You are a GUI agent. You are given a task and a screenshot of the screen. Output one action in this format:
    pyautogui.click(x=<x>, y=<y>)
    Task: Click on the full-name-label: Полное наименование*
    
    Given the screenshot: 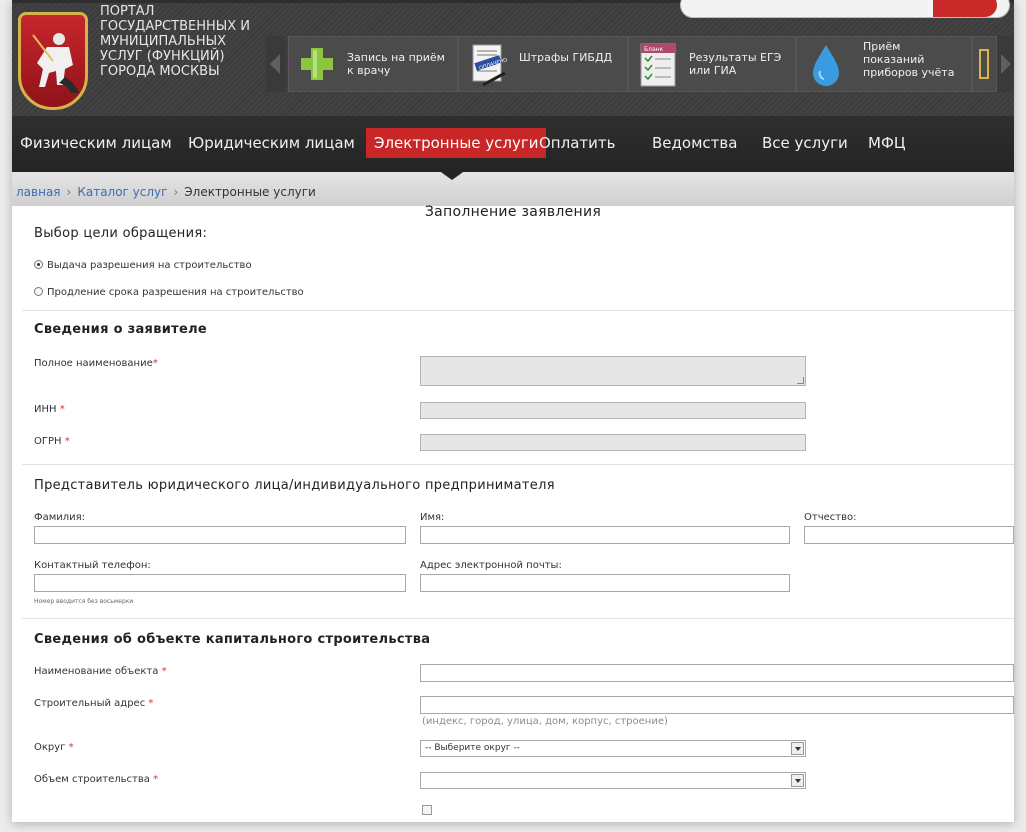 What is the action you would take?
    pyautogui.click(x=96, y=363)
    